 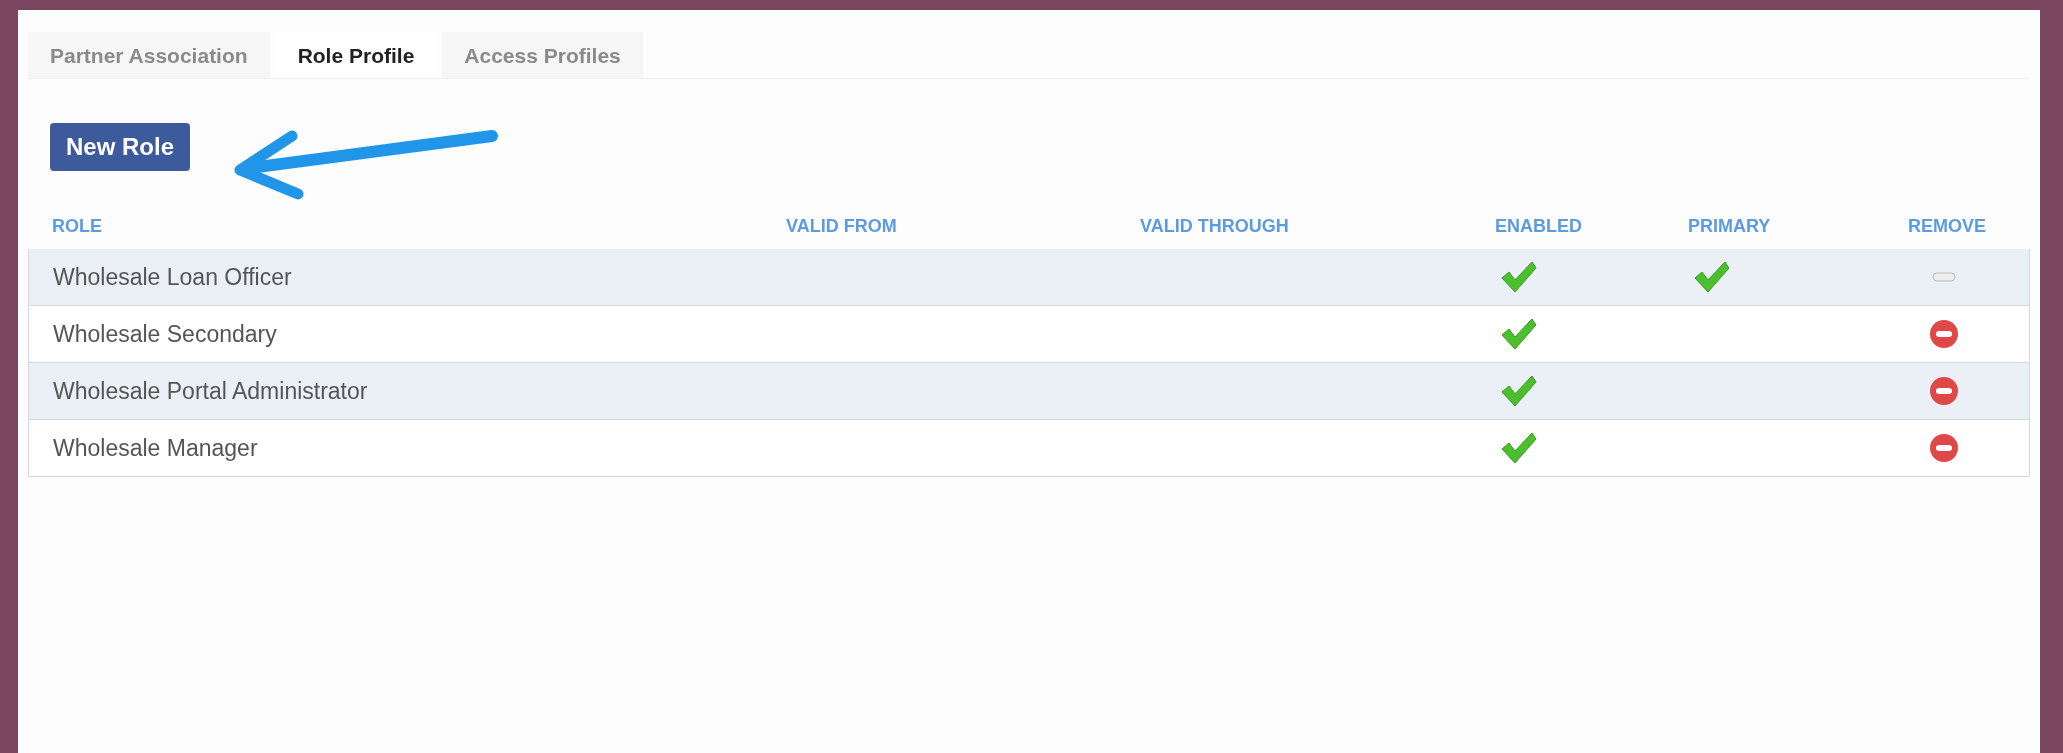 What do you see at coordinates (165, 334) in the screenshot?
I see `table-cell-text: Wholesale Secondary` at bounding box center [165, 334].